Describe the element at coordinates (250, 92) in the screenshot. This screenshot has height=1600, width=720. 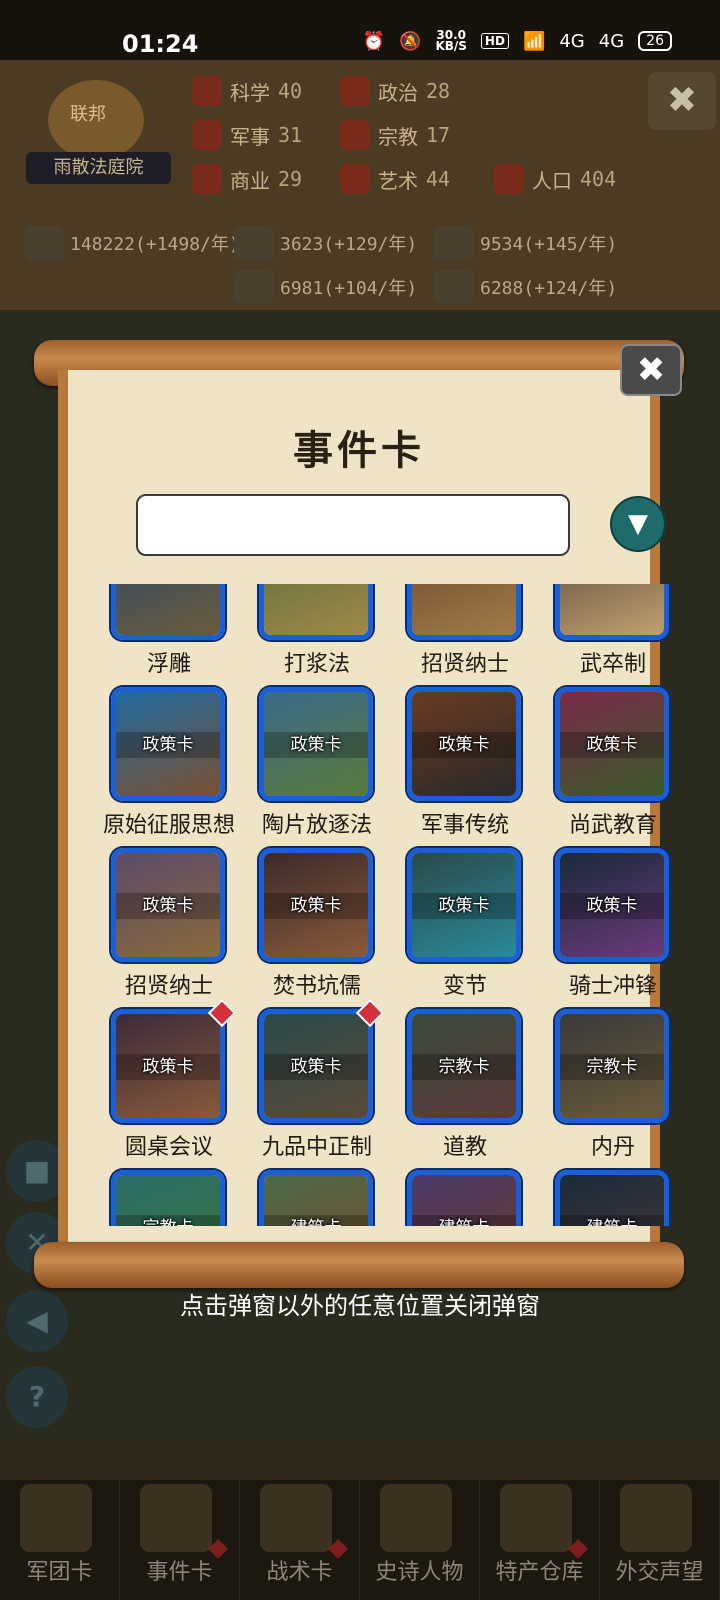
I see `stat-label: 科学` at that location.